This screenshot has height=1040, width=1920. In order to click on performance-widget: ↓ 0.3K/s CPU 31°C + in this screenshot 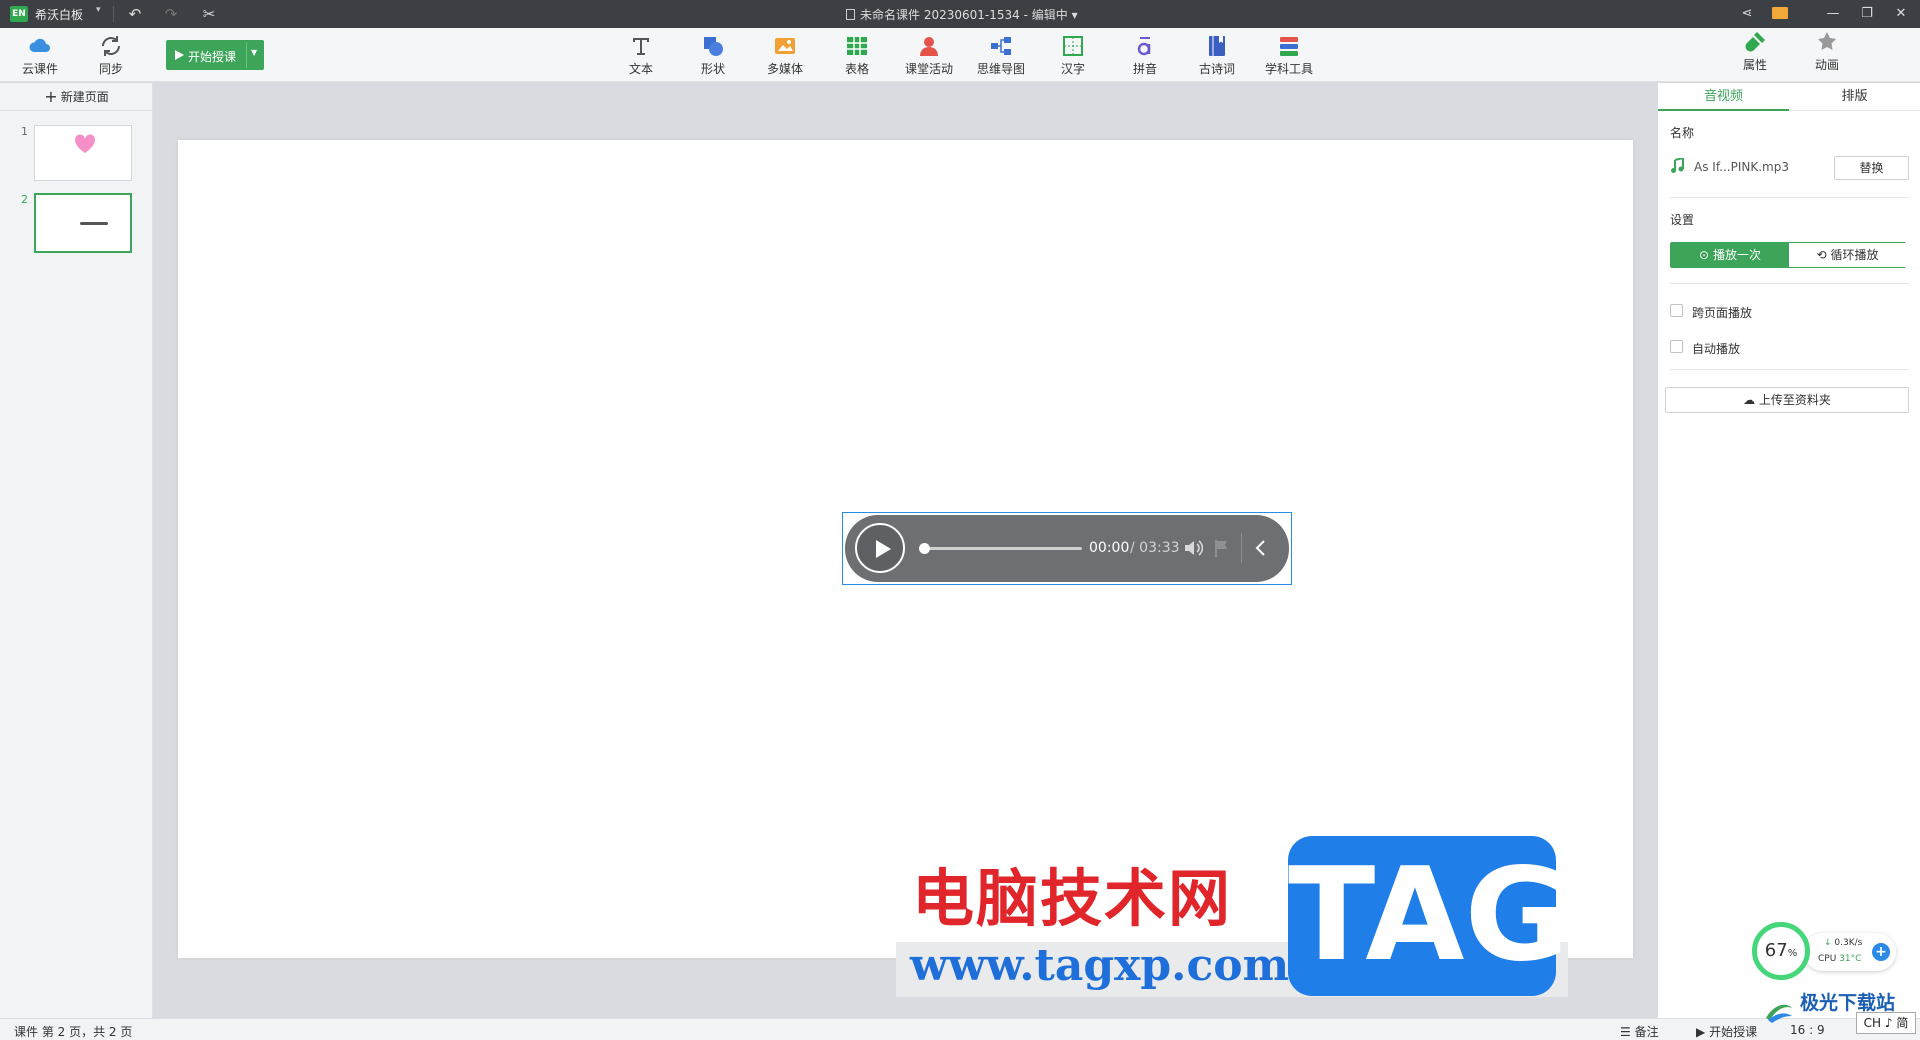, I will do `click(1850, 952)`.